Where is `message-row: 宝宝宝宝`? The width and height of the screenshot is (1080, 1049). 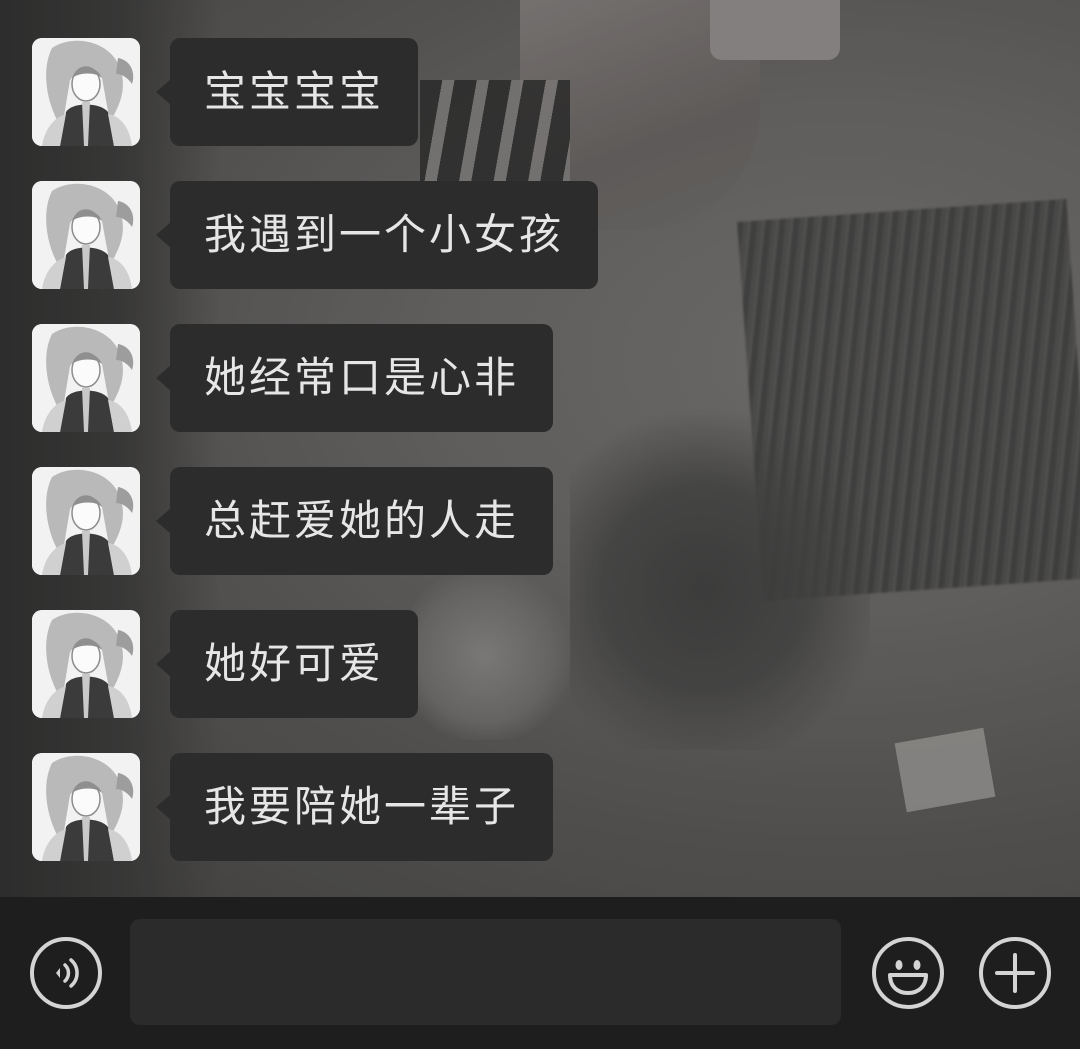 message-row: 宝宝宝宝 is located at coordinates (225, 92).